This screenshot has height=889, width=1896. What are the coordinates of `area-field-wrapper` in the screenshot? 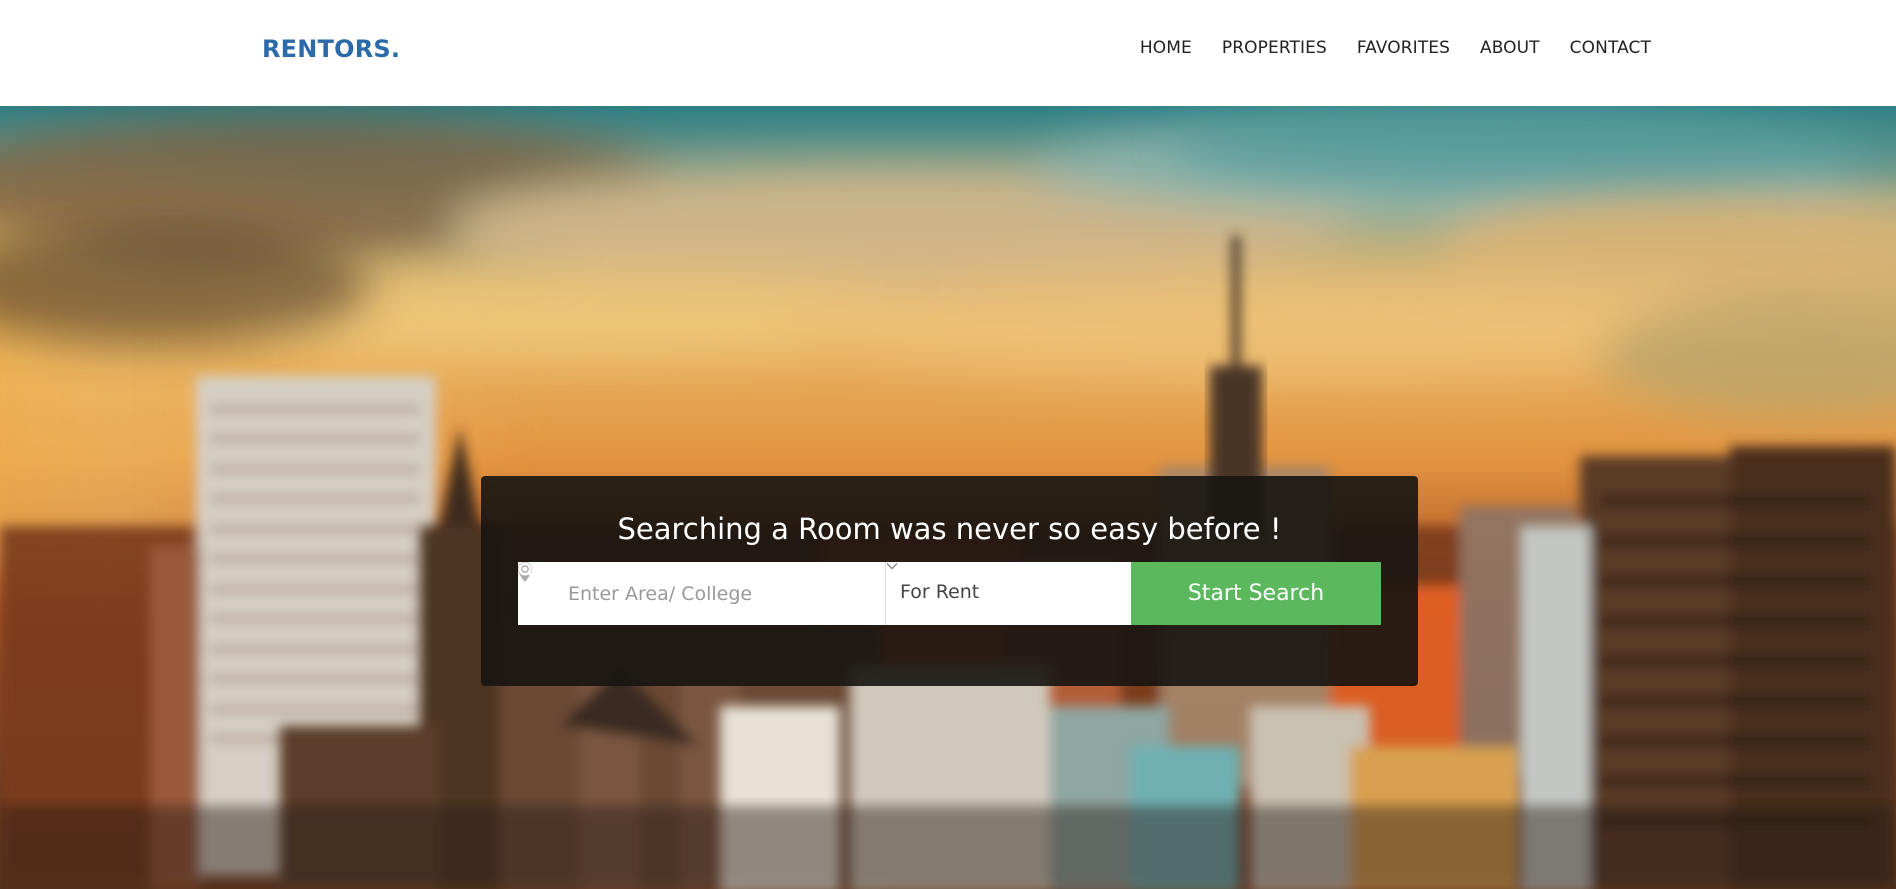 It's located at (702, 593).